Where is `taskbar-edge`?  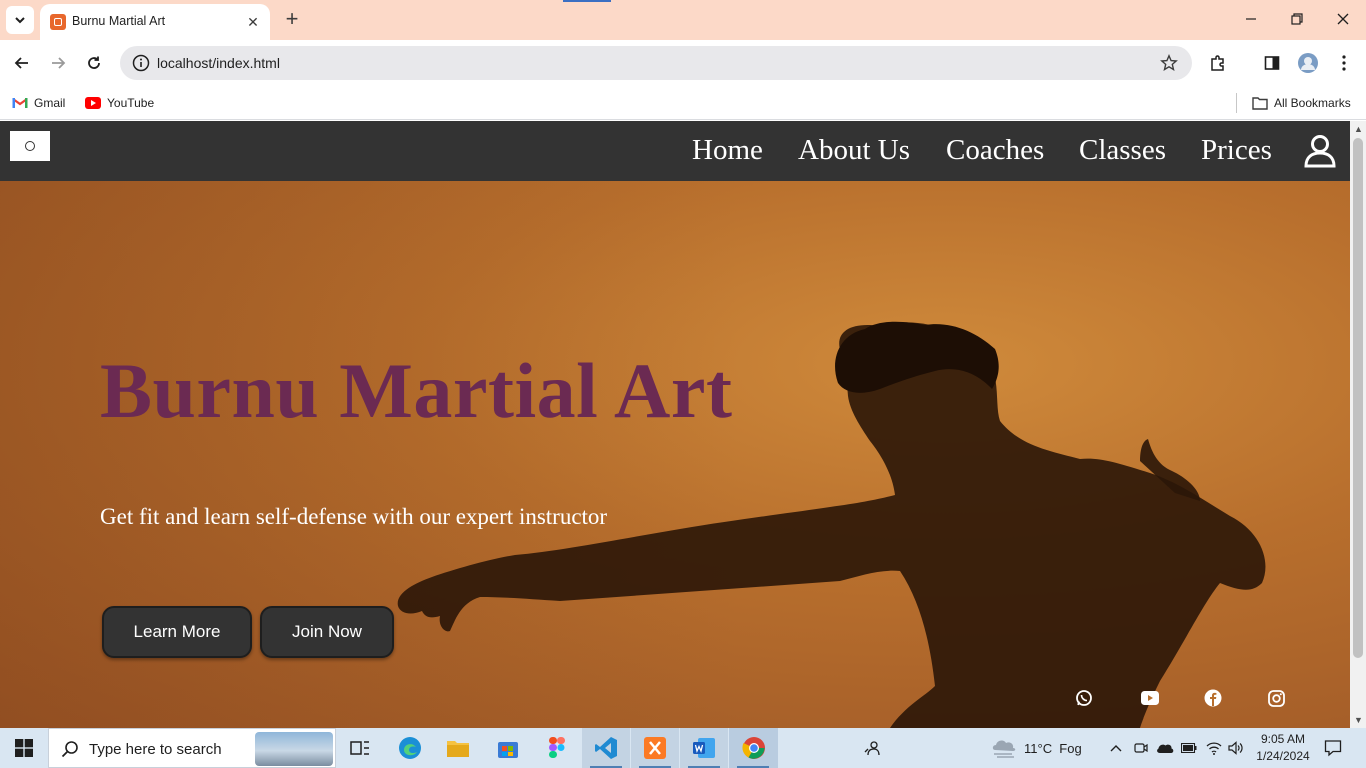 taskbar-edge is located at coordinates (410, 748).